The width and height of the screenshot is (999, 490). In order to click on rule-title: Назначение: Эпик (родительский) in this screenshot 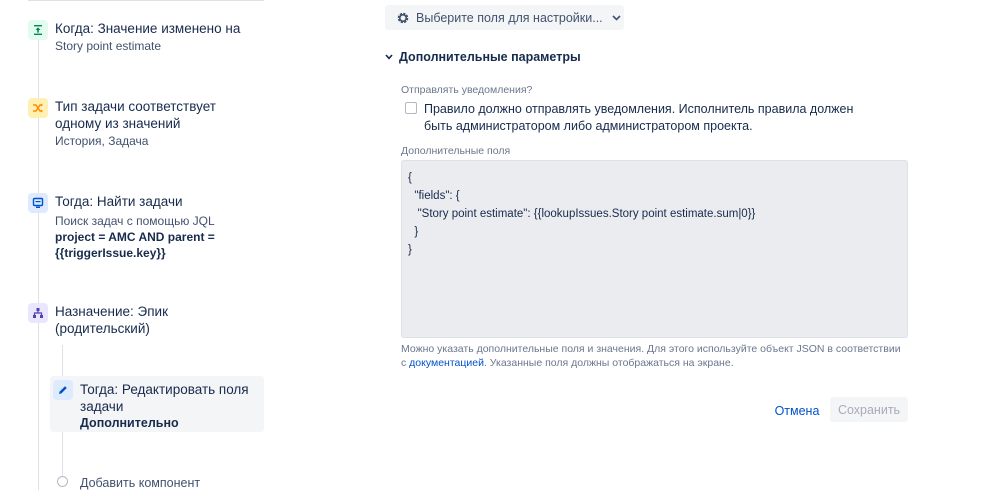, I will do `click(111, 320)`.